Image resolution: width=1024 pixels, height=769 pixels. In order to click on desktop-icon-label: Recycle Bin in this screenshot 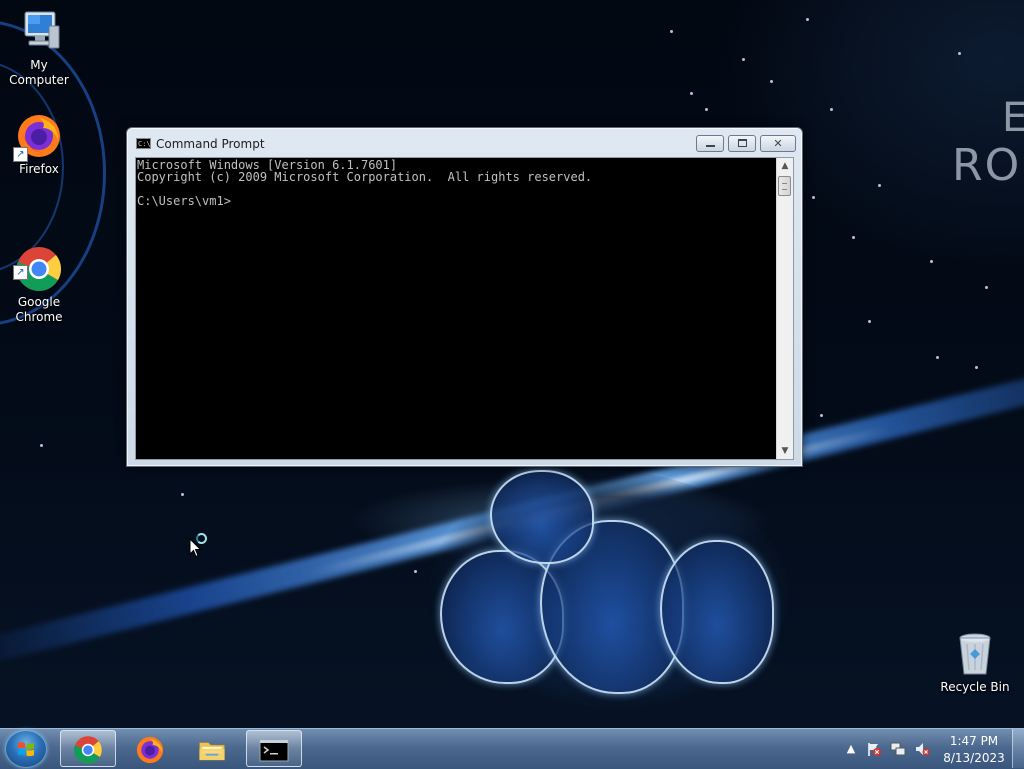, I will do `click(975, 687)`.